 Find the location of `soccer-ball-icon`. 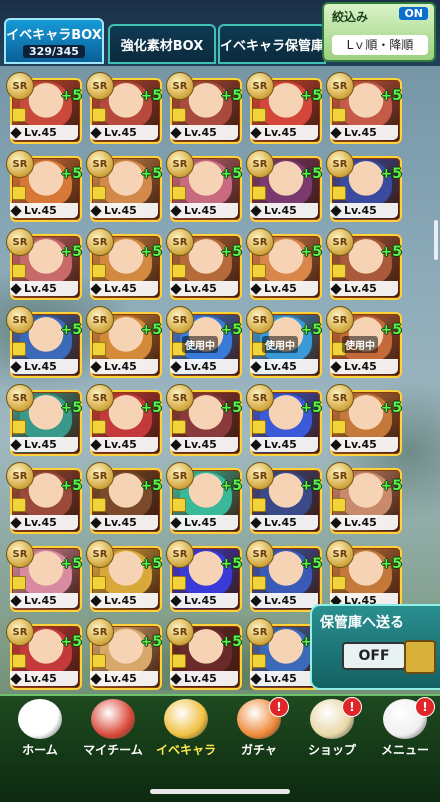

soccer-ball-icon is located at coordinates (40, 719).